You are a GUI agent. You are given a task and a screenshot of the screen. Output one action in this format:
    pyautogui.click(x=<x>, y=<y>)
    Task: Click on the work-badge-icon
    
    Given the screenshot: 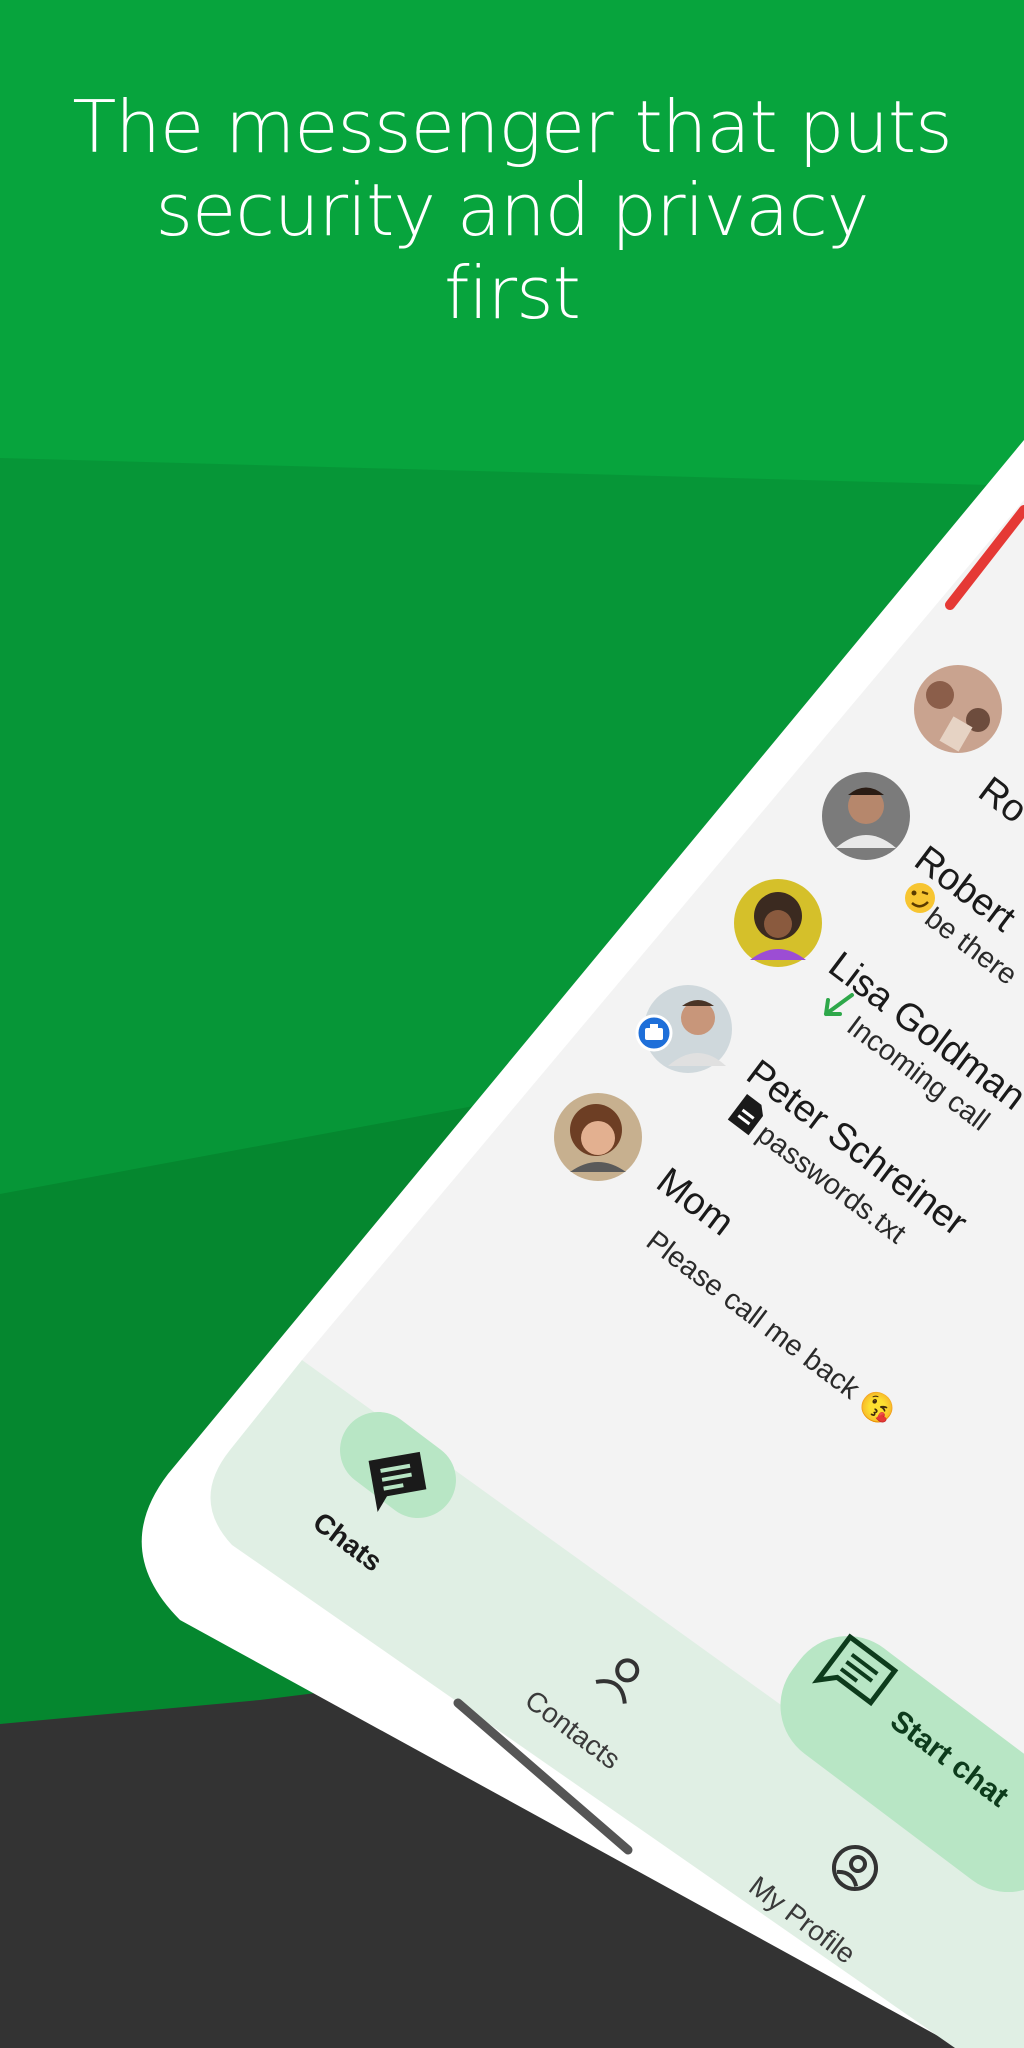 What is the action you would take?
    pyautogui.click(x=654, y=1033)
    